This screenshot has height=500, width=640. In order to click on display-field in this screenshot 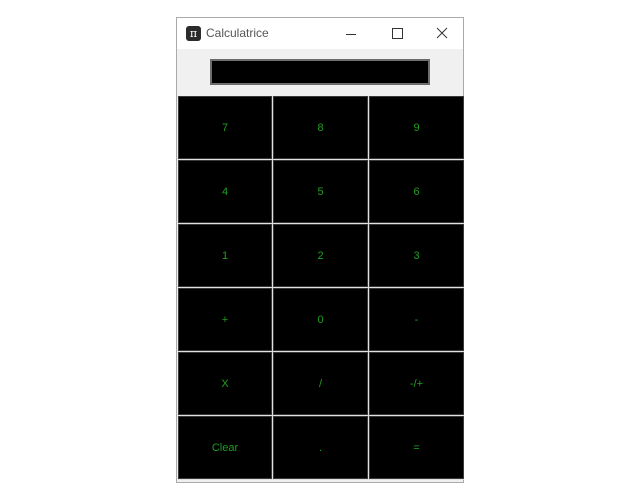, I will do `click(320, 72)`.